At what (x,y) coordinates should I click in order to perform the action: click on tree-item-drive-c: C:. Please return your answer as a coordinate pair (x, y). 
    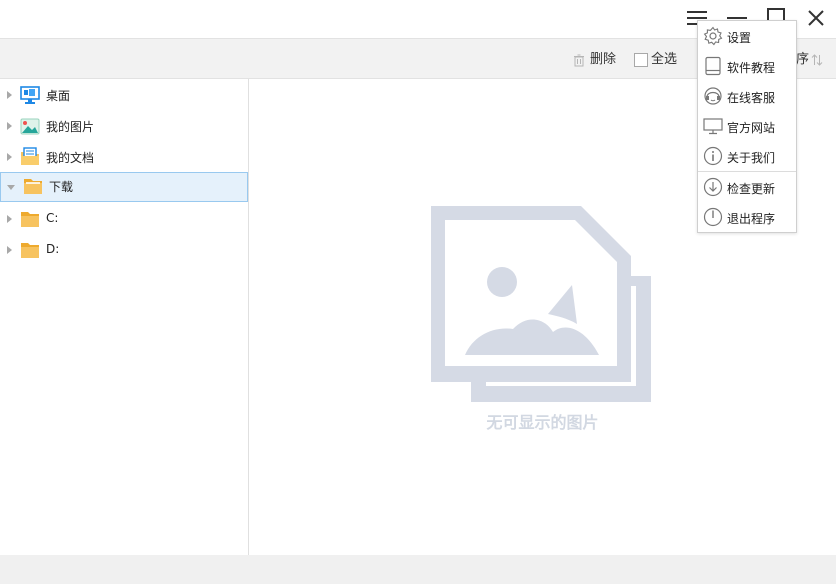
    Looking at the image, I should click on (124, 219).